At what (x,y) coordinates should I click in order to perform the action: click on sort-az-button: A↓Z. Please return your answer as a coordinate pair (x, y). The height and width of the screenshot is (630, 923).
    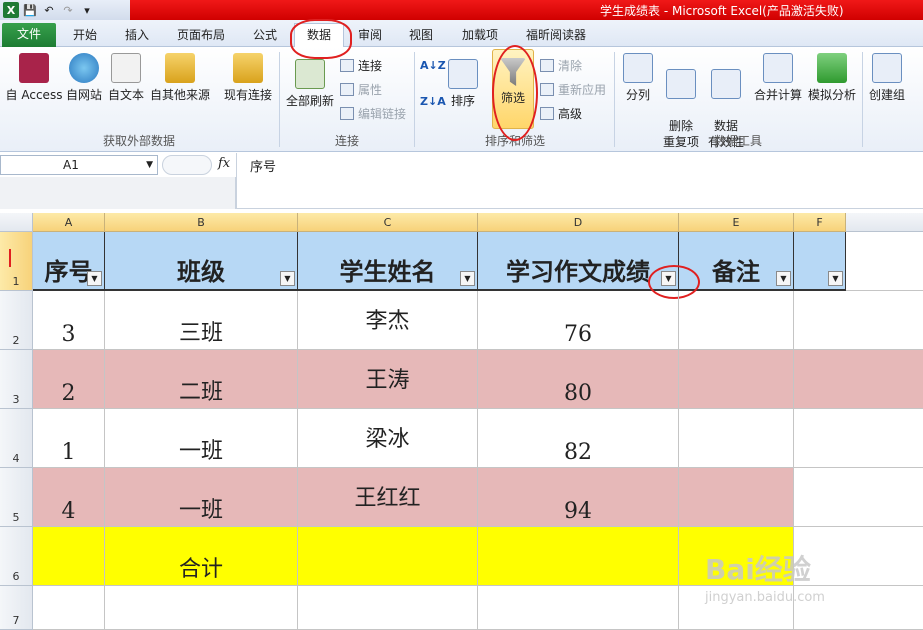
    Looking at the image, I should click on (433, 65).